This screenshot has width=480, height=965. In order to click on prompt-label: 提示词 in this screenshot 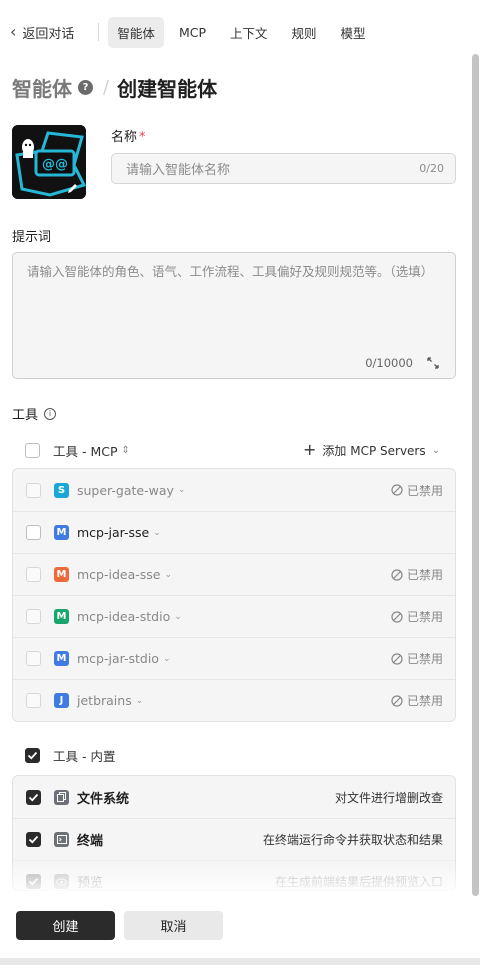, I will do `click(32, 237)`.